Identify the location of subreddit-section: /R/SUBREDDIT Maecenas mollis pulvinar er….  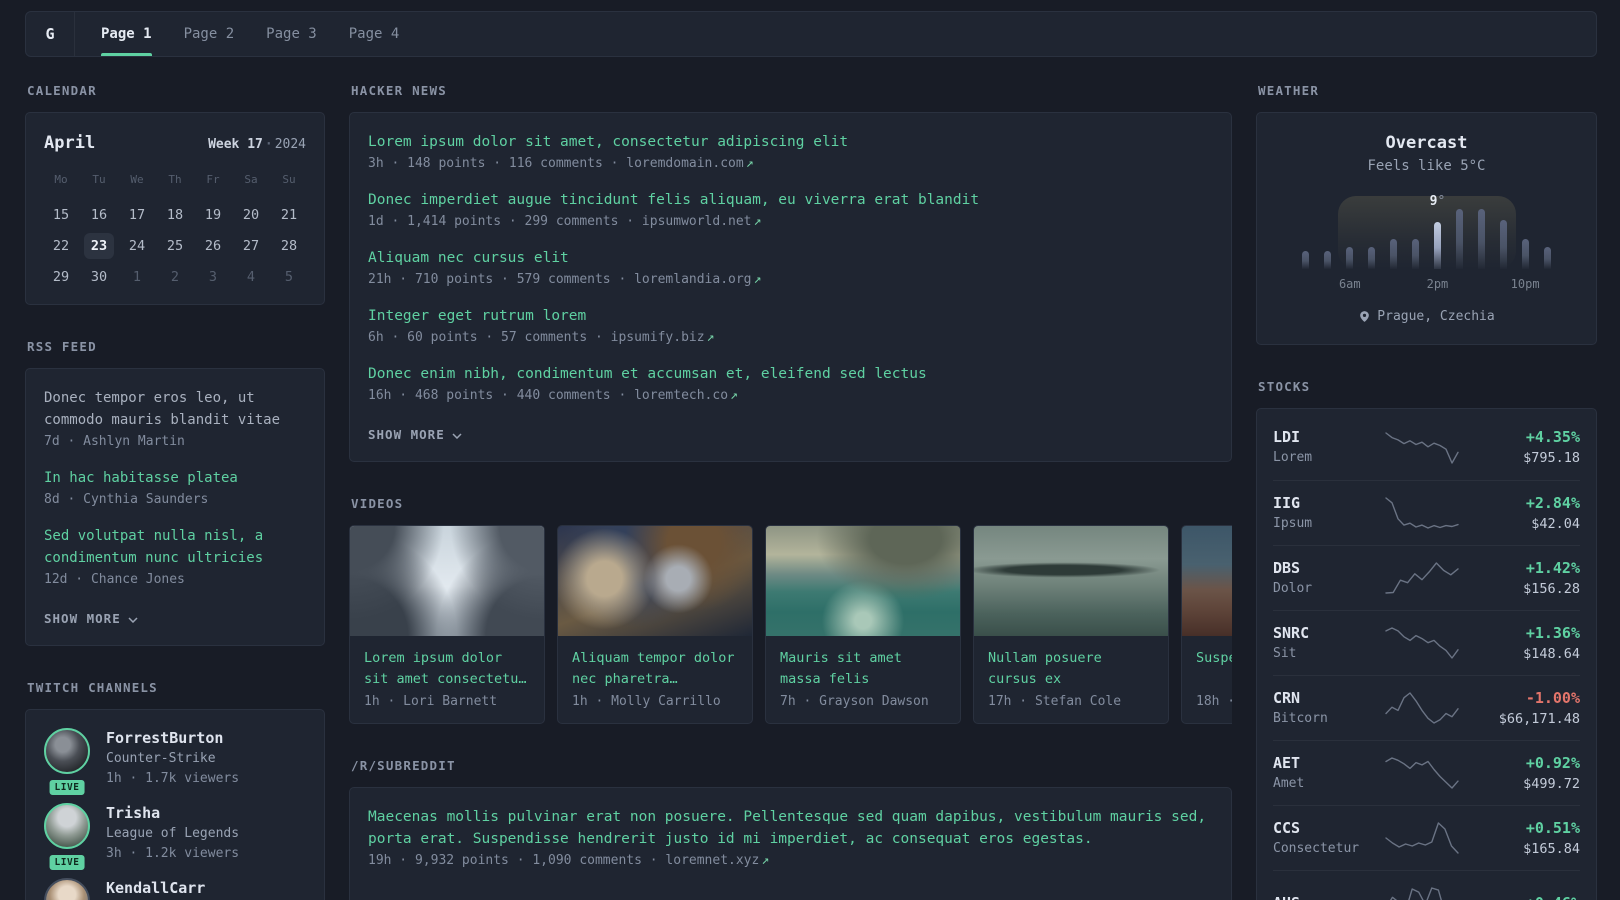
(790, 829).